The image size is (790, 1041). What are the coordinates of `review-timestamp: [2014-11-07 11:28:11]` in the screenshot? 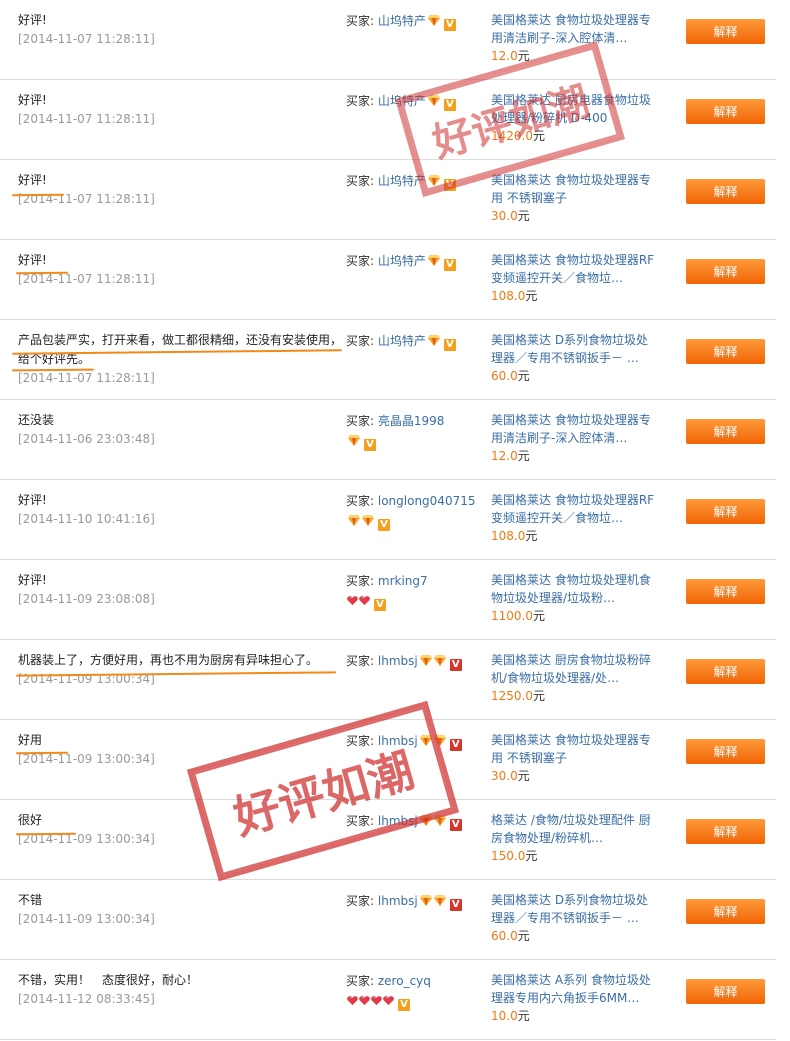 It's located at (86, 39).